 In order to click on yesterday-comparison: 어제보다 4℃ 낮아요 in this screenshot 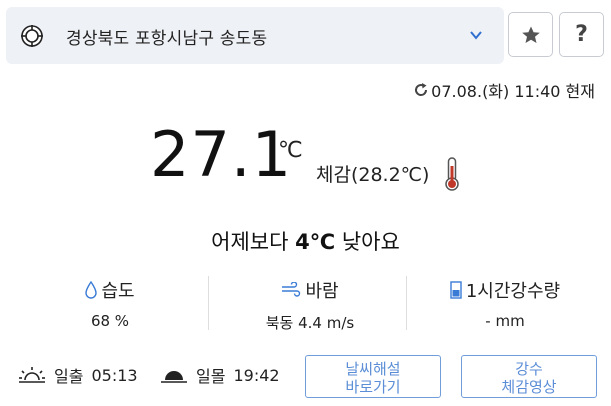, I will do `click(305, 241)`.